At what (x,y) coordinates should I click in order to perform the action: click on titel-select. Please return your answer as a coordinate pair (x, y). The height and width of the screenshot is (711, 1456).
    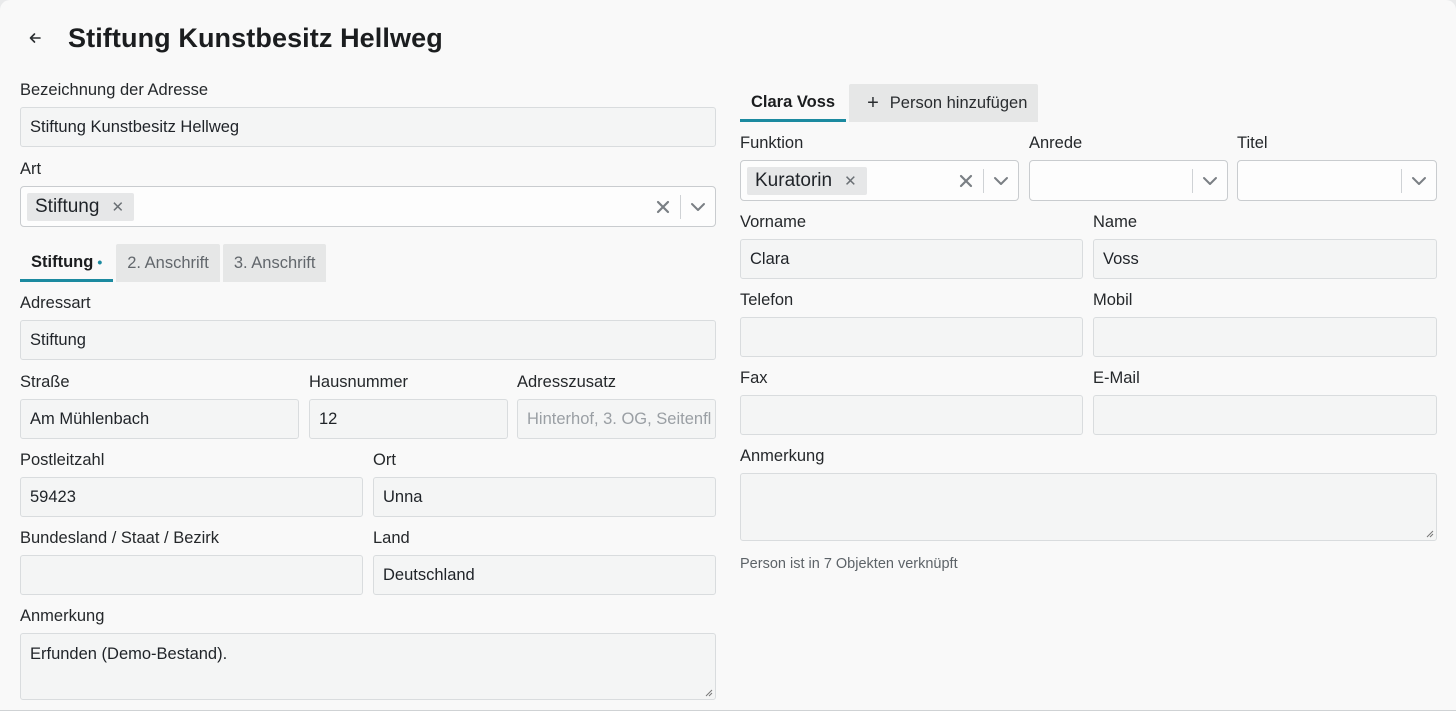
    Looking at the image, I should click on (1337, 180).